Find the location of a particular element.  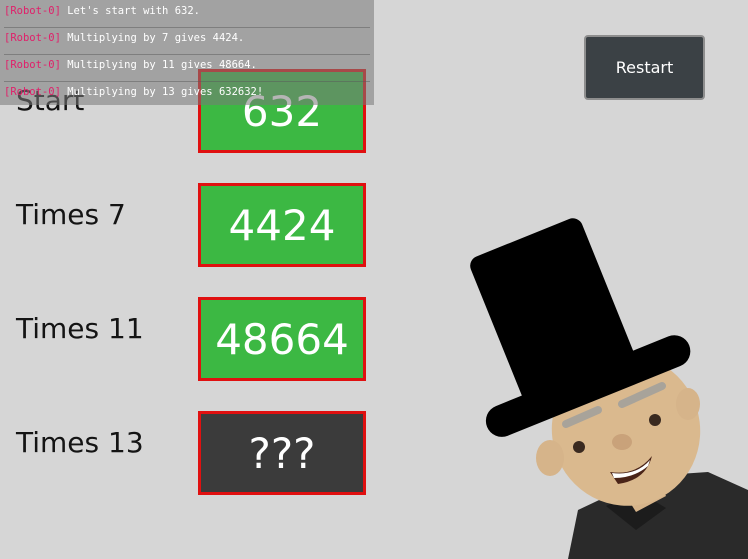

value-times-7: 4424 is located at coordinates (282, 225).